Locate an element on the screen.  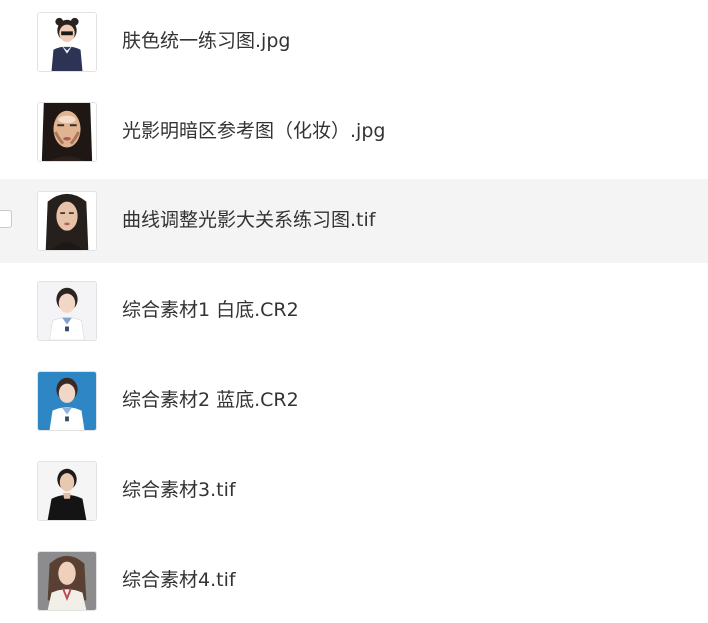
file-row: 综合素材4.tif is located at coordinates (354, 581).